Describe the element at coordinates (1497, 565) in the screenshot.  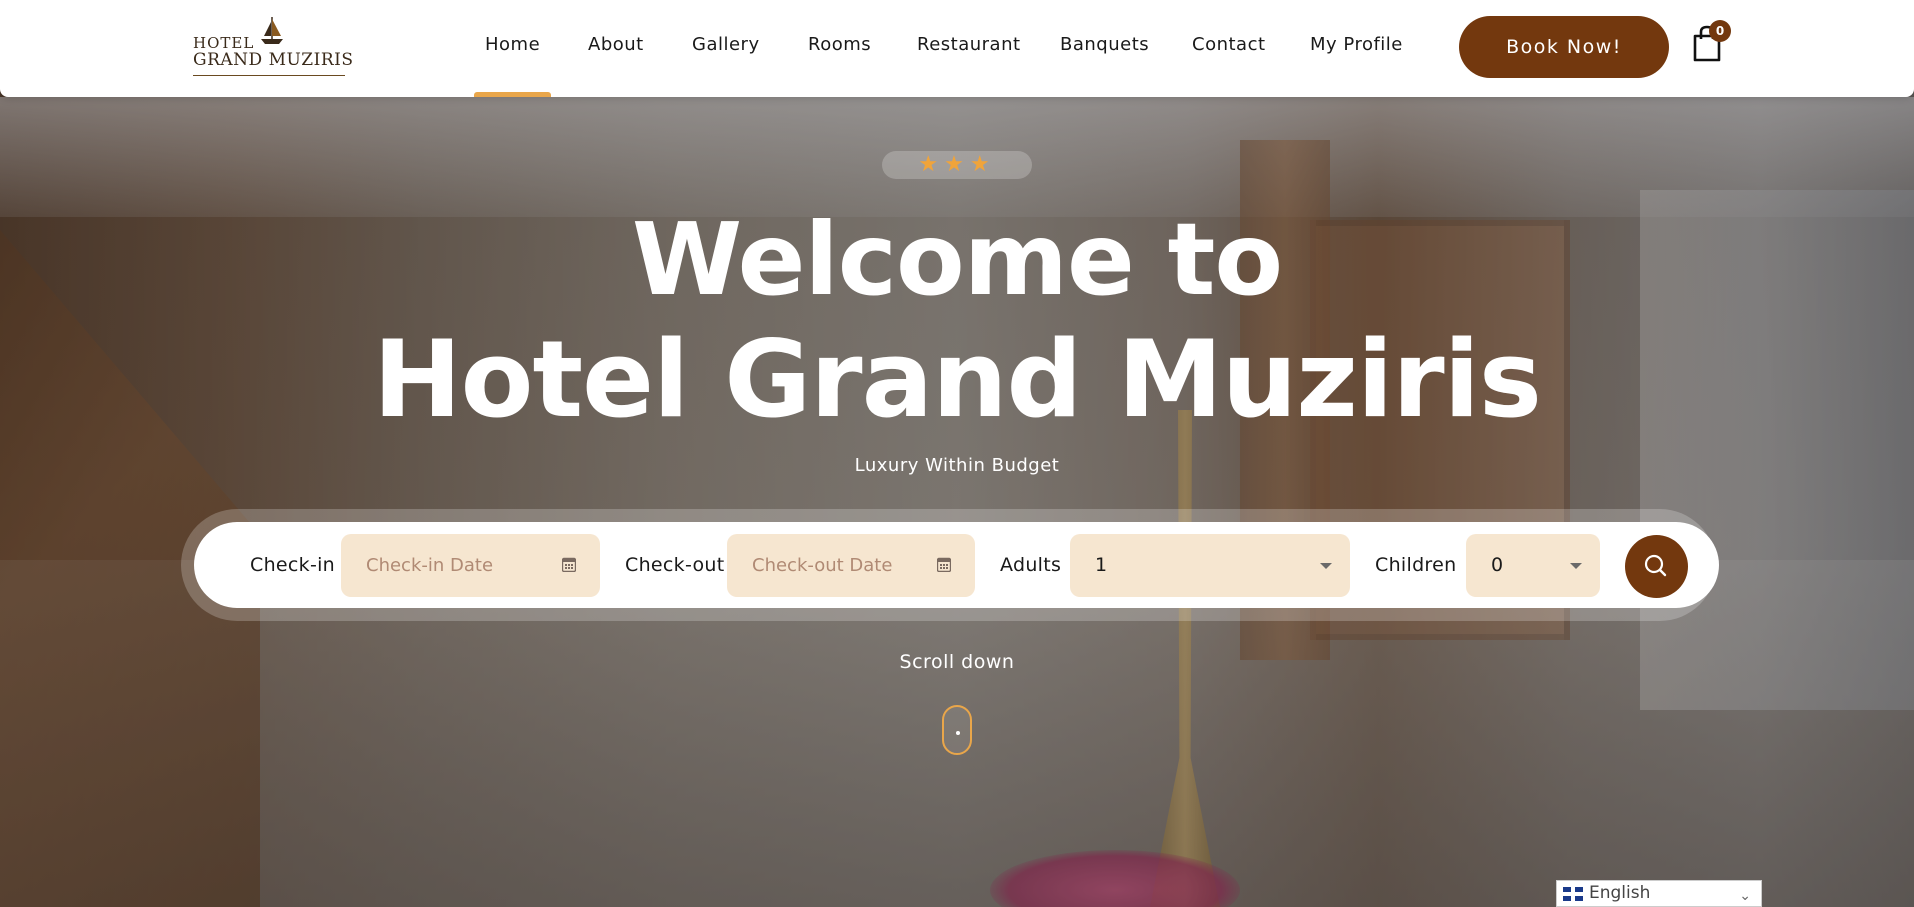
I see `children-value: 0` at that location.